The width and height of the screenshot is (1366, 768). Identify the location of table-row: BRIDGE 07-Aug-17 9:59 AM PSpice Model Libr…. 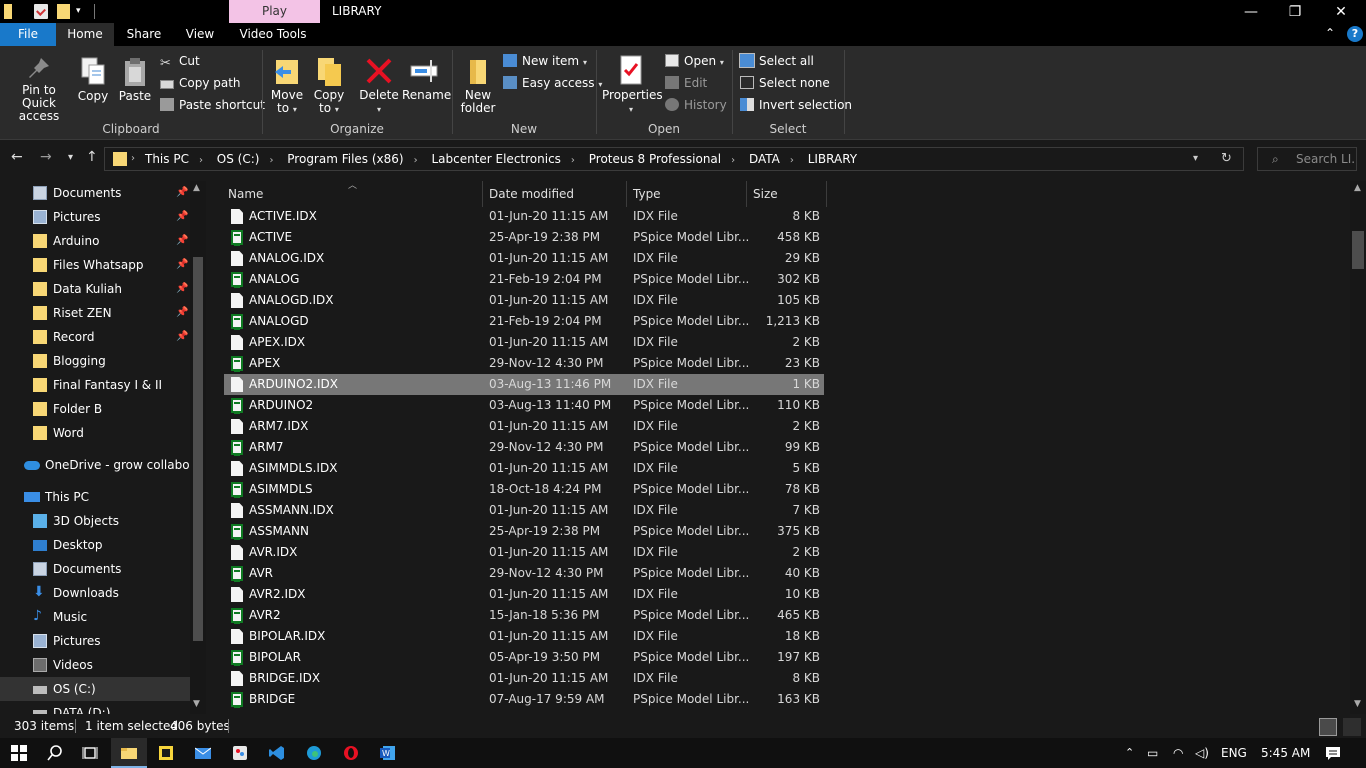
(524, 699).